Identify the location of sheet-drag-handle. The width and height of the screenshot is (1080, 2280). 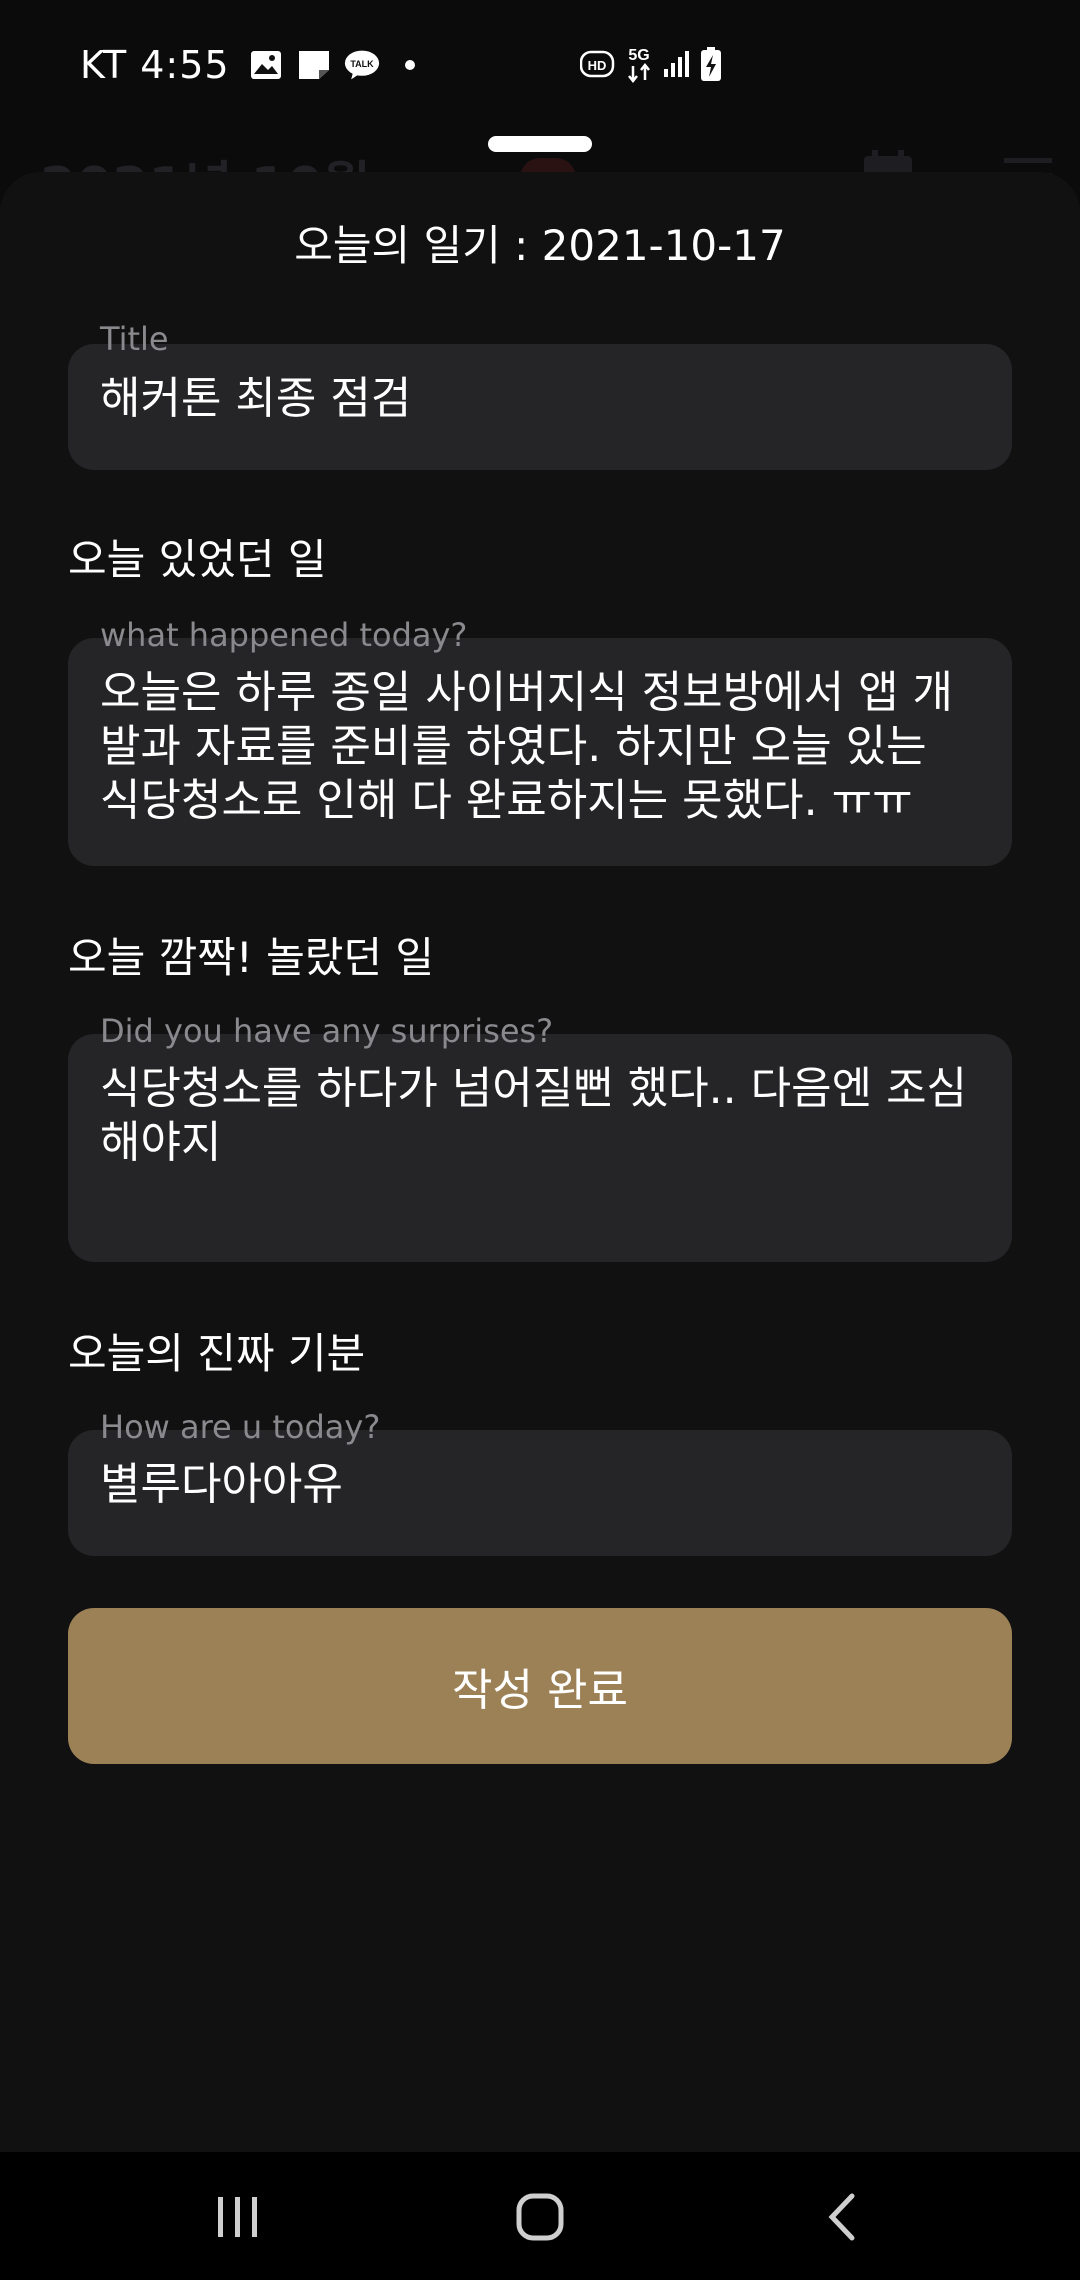
(540, 144).